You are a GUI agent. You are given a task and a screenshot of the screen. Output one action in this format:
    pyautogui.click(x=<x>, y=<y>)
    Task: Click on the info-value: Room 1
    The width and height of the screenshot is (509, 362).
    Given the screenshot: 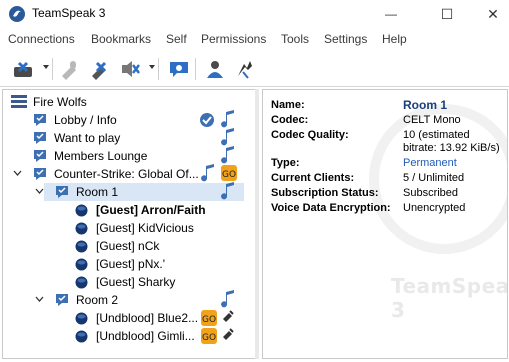 What is the action you would take?
    pyautogui.click(x=425, y=105)
    